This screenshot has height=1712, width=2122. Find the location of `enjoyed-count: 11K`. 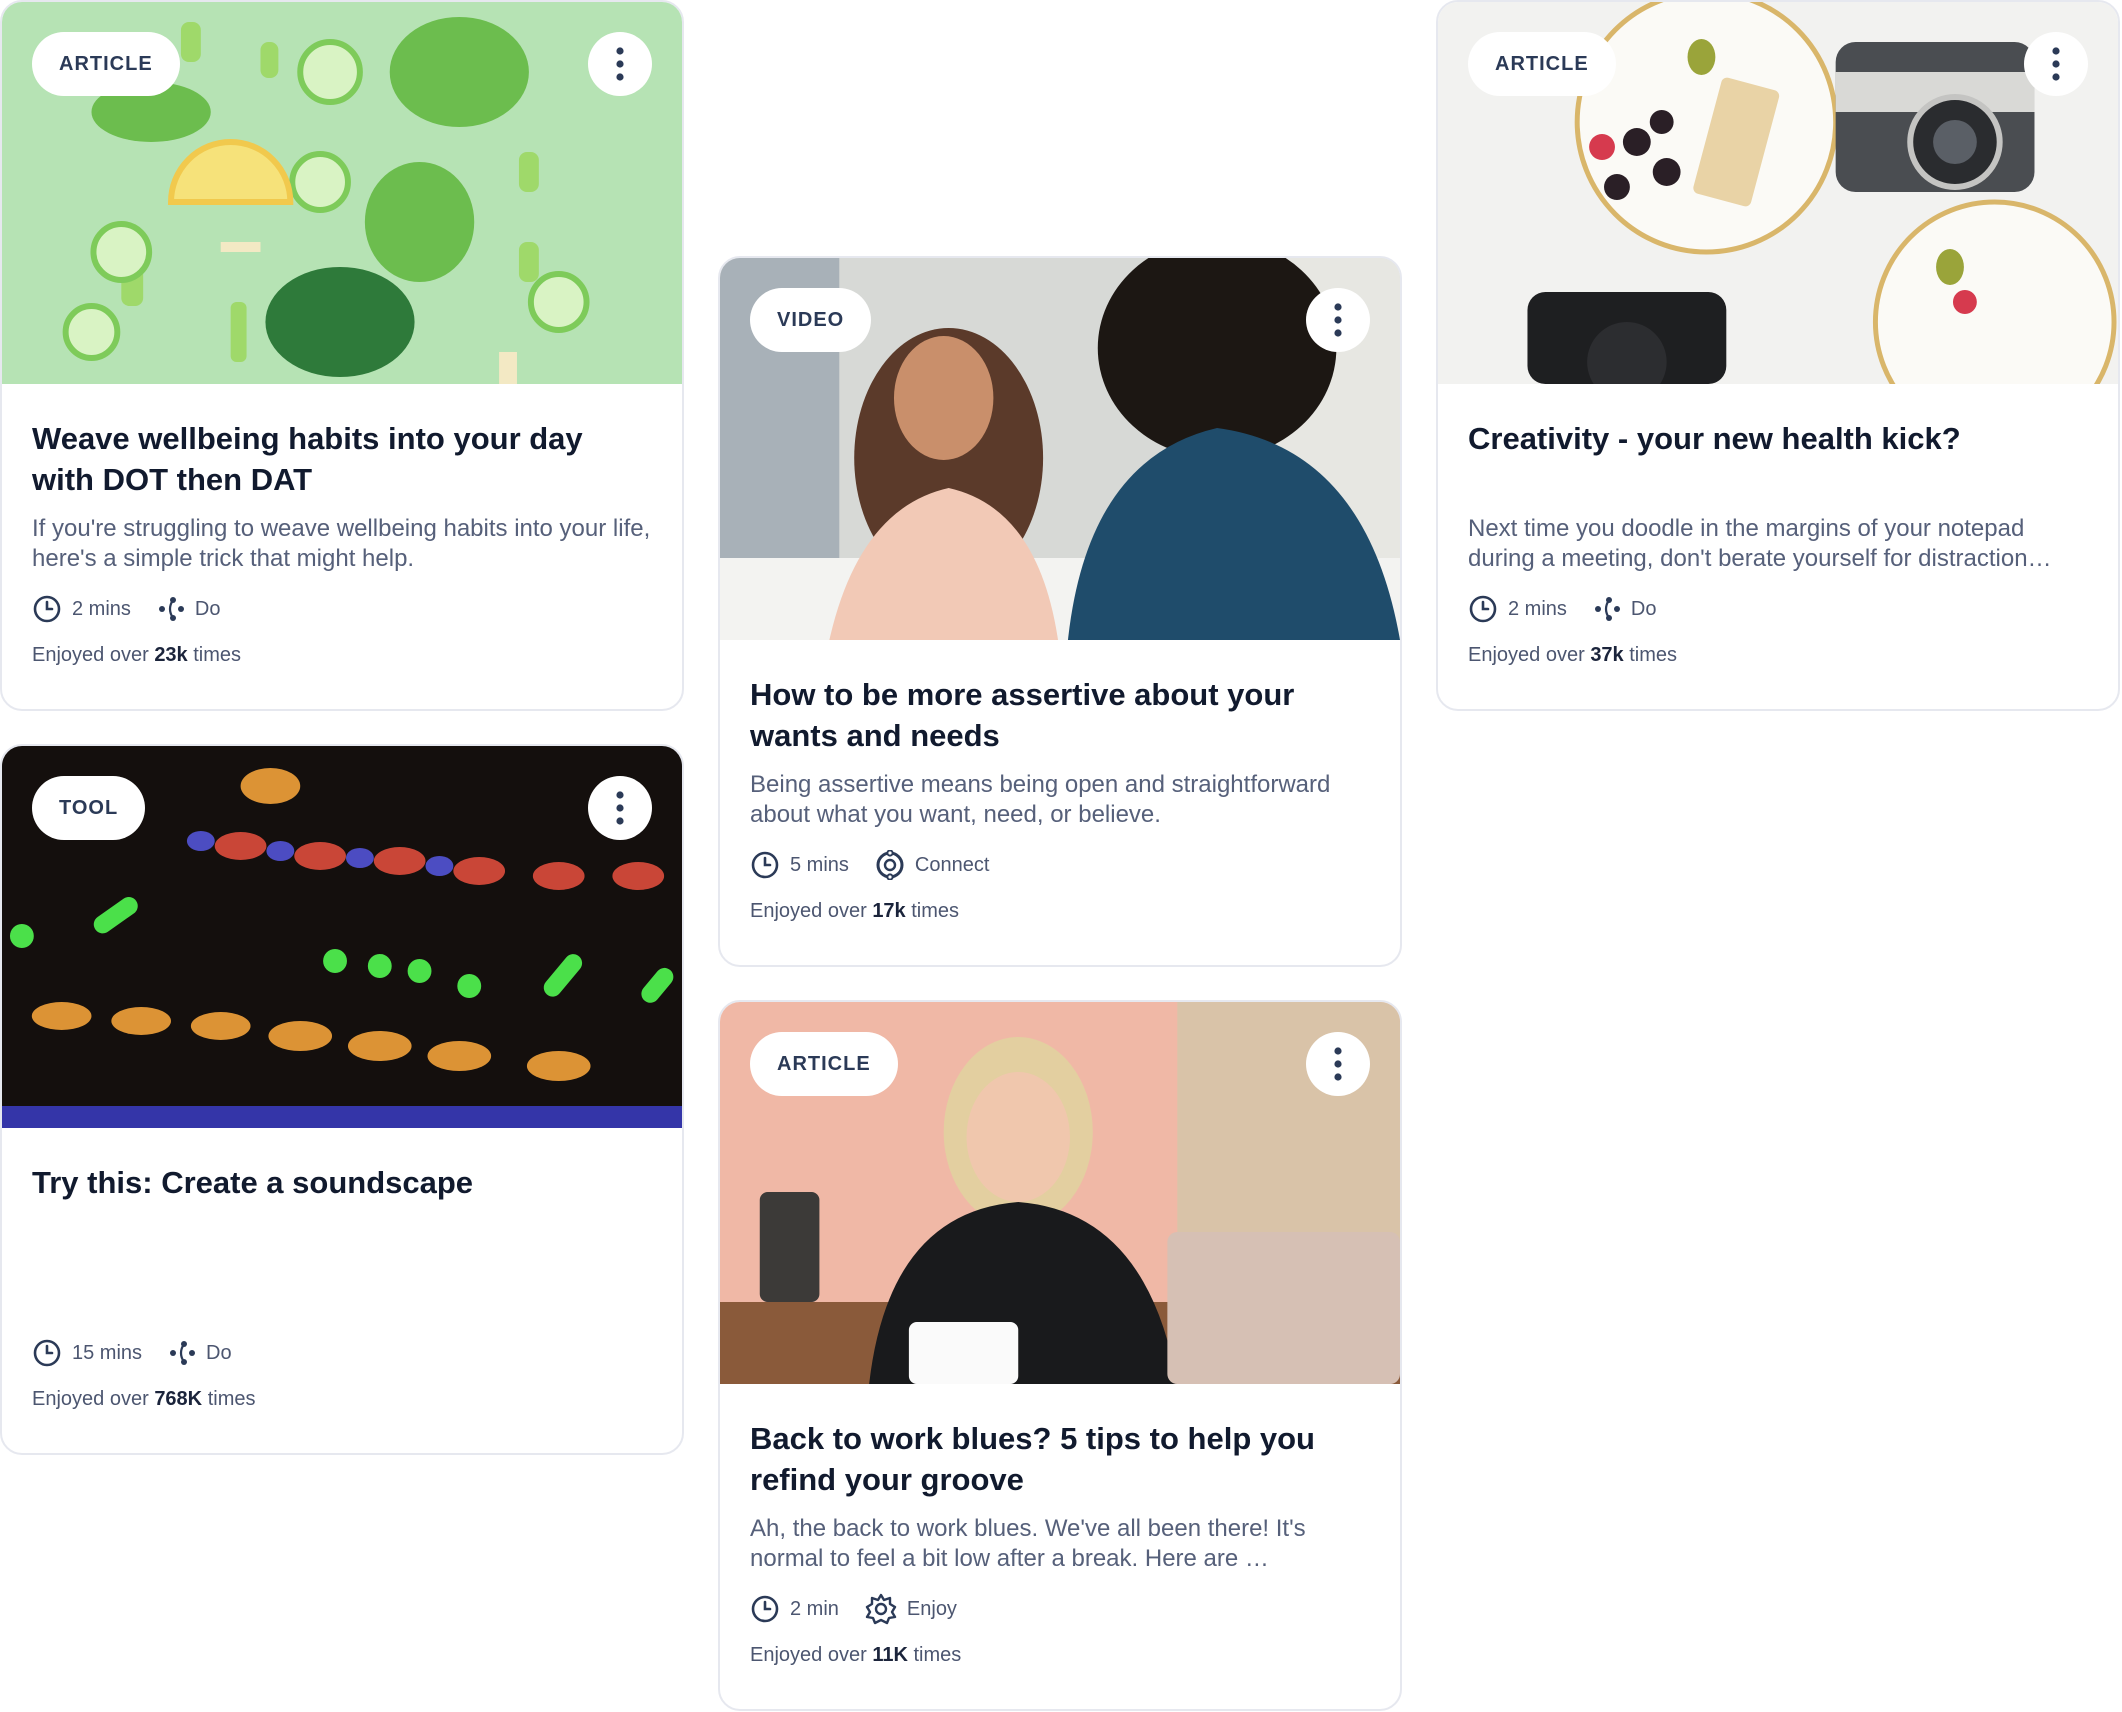

enjoyed-count: 11K is located at coordinates (890, 1655).